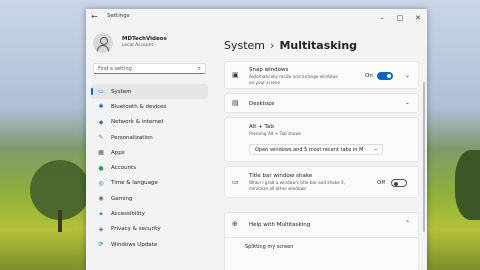  I want to click on avatar, so click(103, 43).